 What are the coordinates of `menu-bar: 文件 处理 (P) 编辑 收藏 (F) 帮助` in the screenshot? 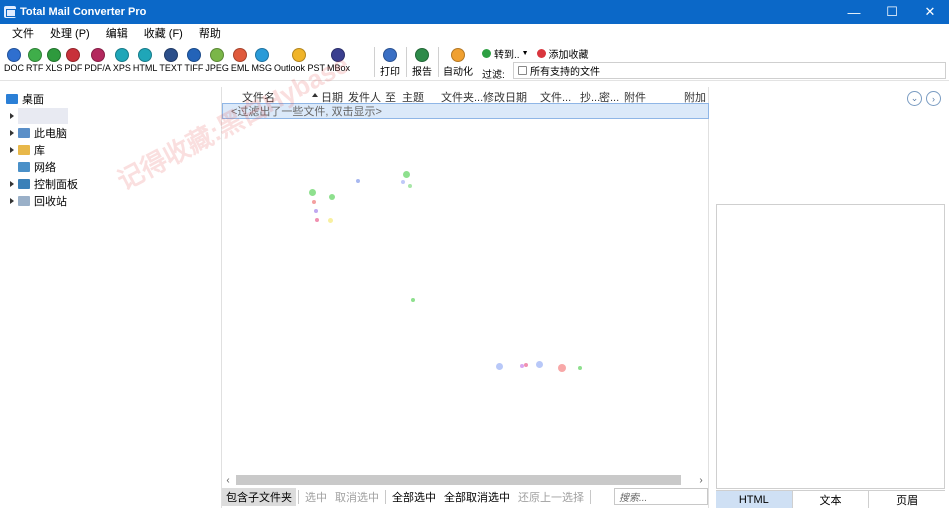 It's located at (474, 33).